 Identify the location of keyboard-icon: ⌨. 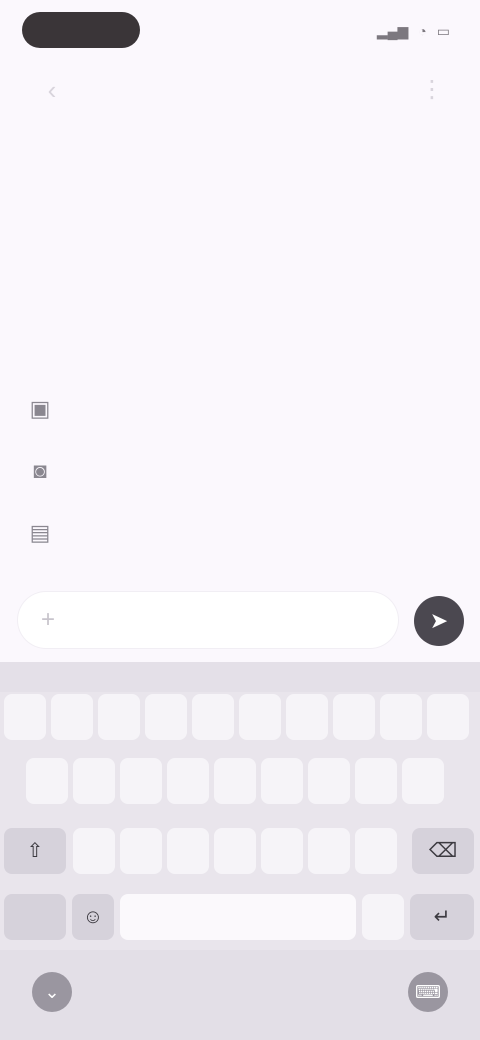
(428, 992).